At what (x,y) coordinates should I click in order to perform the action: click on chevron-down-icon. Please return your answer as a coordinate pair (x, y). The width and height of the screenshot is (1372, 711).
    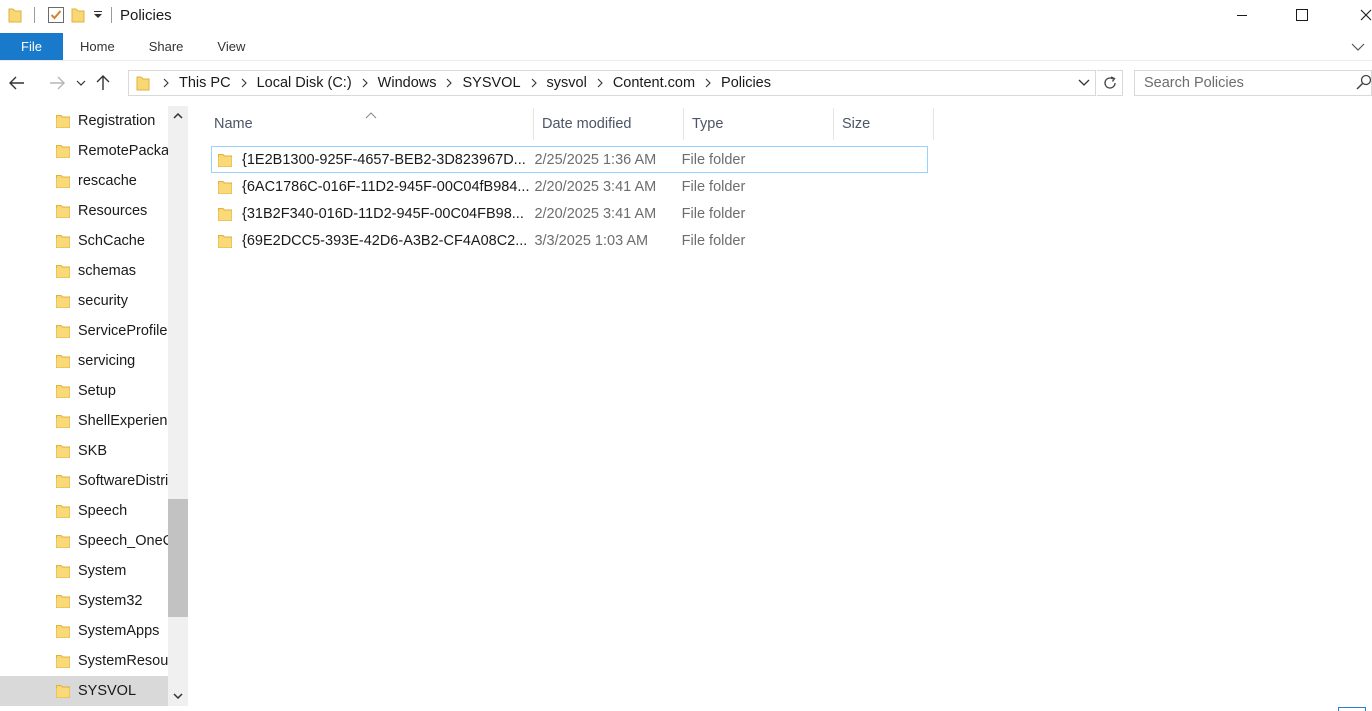
    Looking at the image, I should click on (178, 696).